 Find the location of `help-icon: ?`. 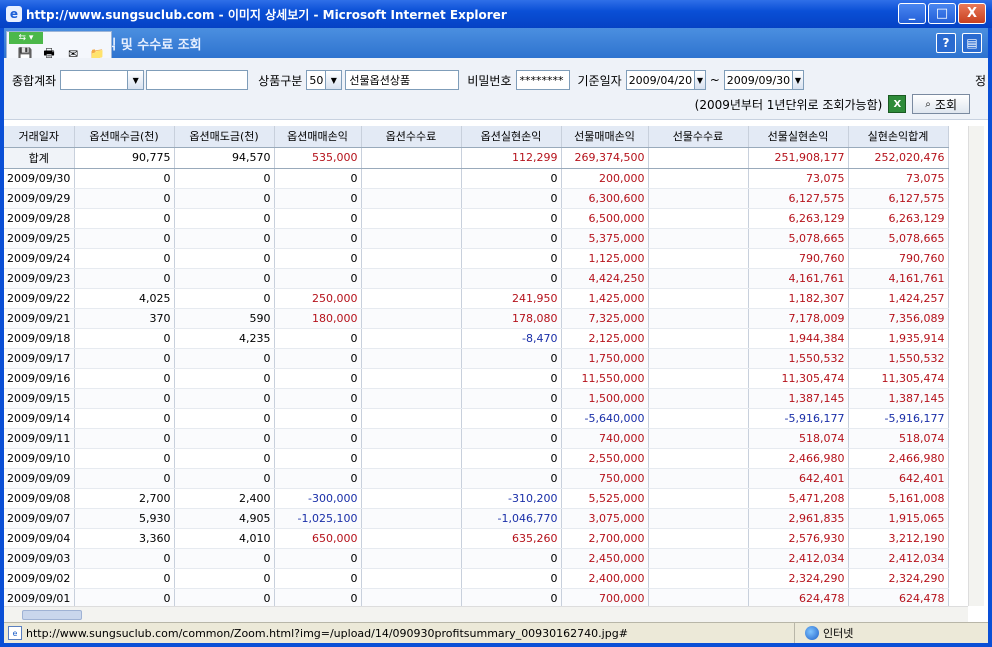

help-icon: ? is located at coordinates (946, 43).